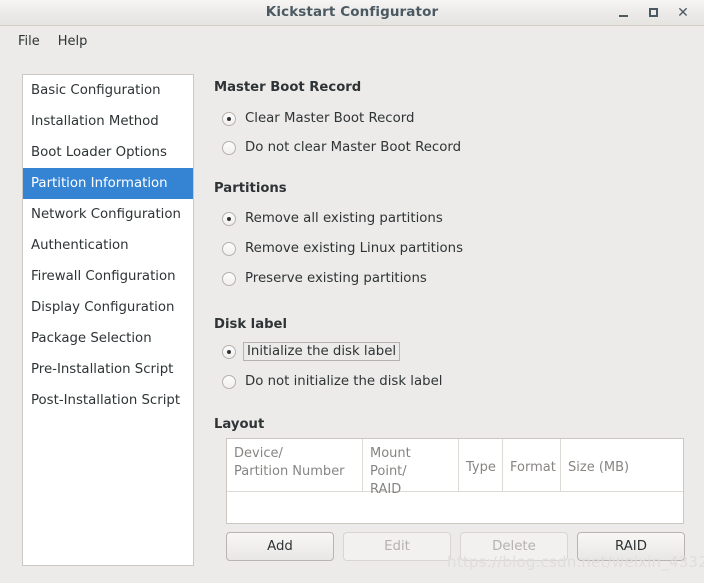  What do you see at coordinates (108, 90) in the screenshot?
I see `sidebar-item-basic-configuration: Basic Configuration` at bounding box center [108, 90].